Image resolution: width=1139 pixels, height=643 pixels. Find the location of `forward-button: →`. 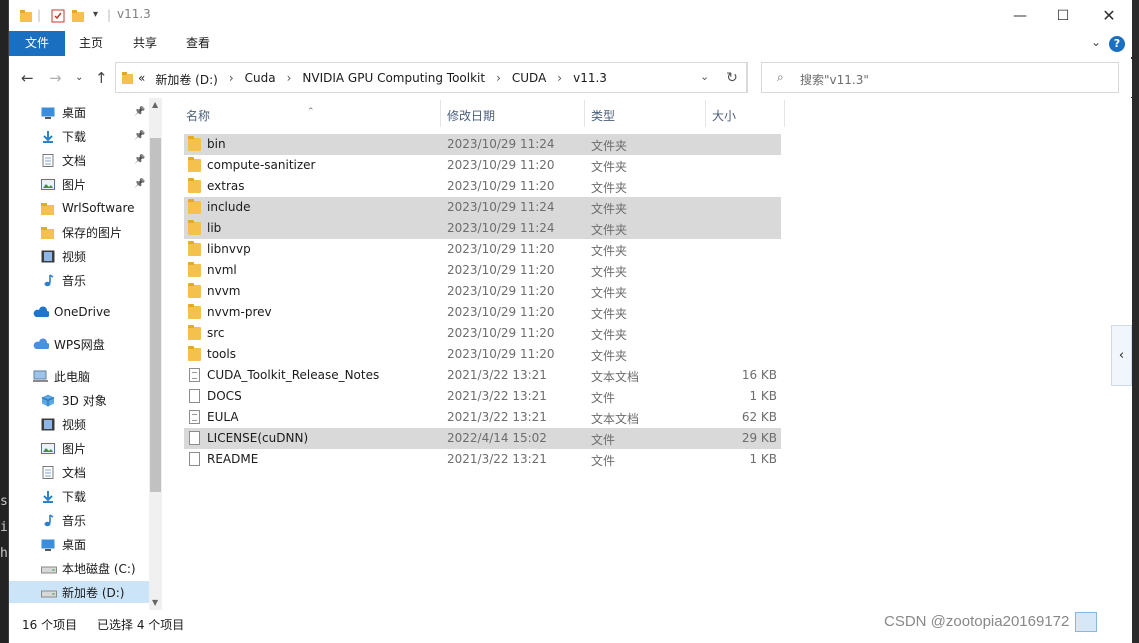

forward-button: → is located at coordinates (55, 78).